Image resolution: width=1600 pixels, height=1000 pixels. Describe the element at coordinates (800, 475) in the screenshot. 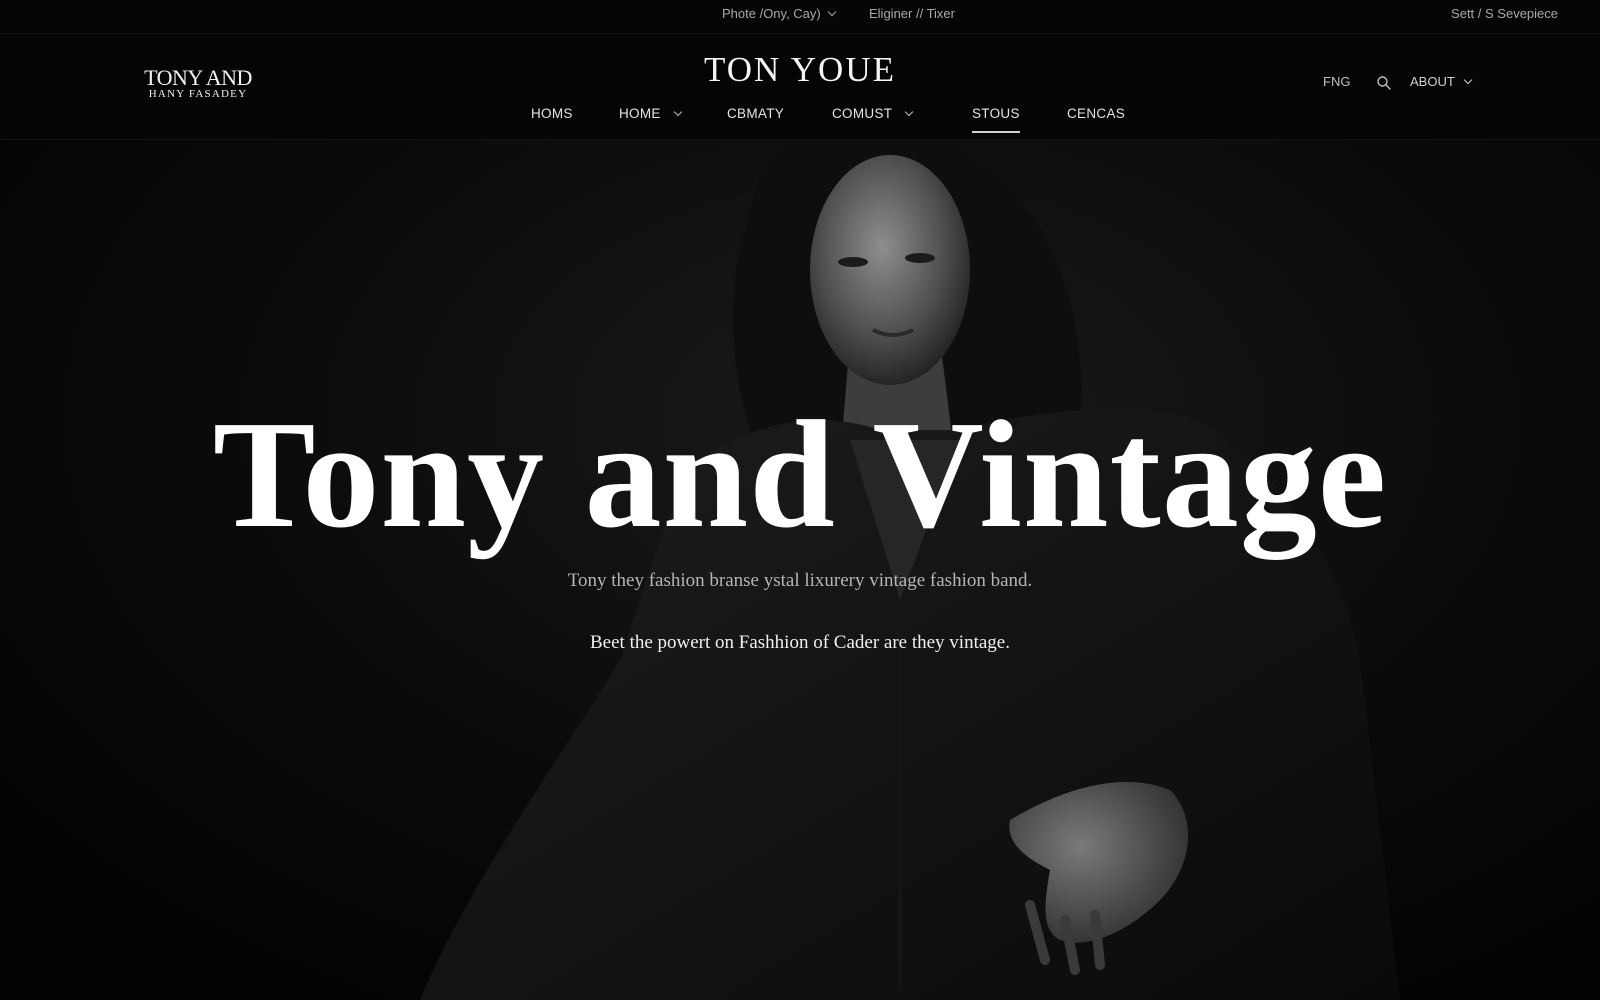

I see `hero-title: Tony and Vintage` at that location.